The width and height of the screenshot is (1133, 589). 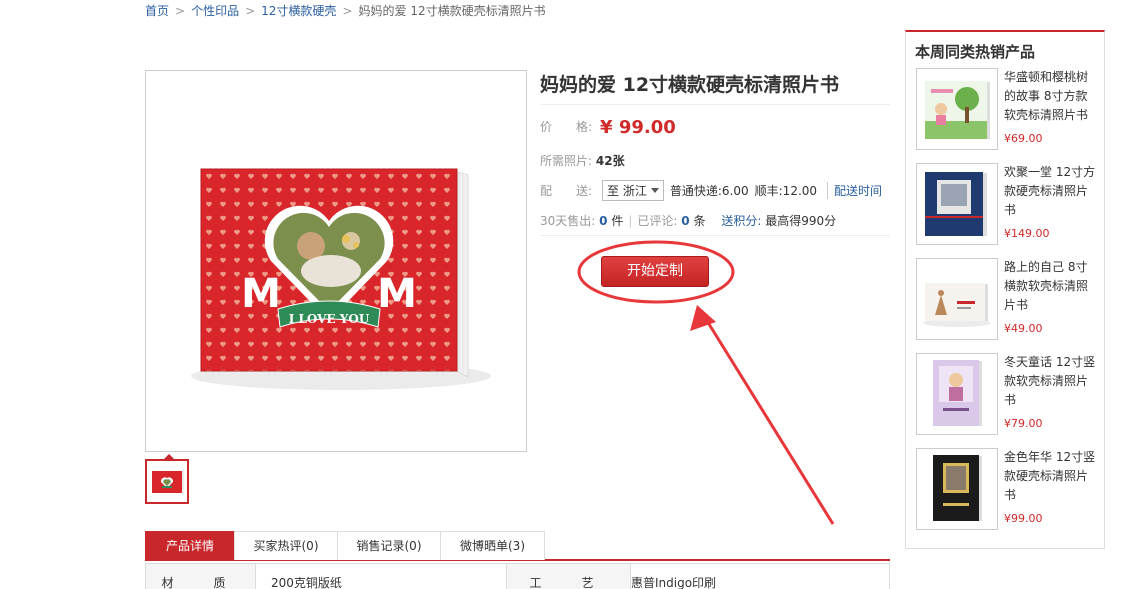 What do you see at coordinates (1050, 476) in the screenshot?
I see `sidebar-product-name: 金色年华 12寸竖款硬壳标清照片书` at bounding box center [1050, 476].